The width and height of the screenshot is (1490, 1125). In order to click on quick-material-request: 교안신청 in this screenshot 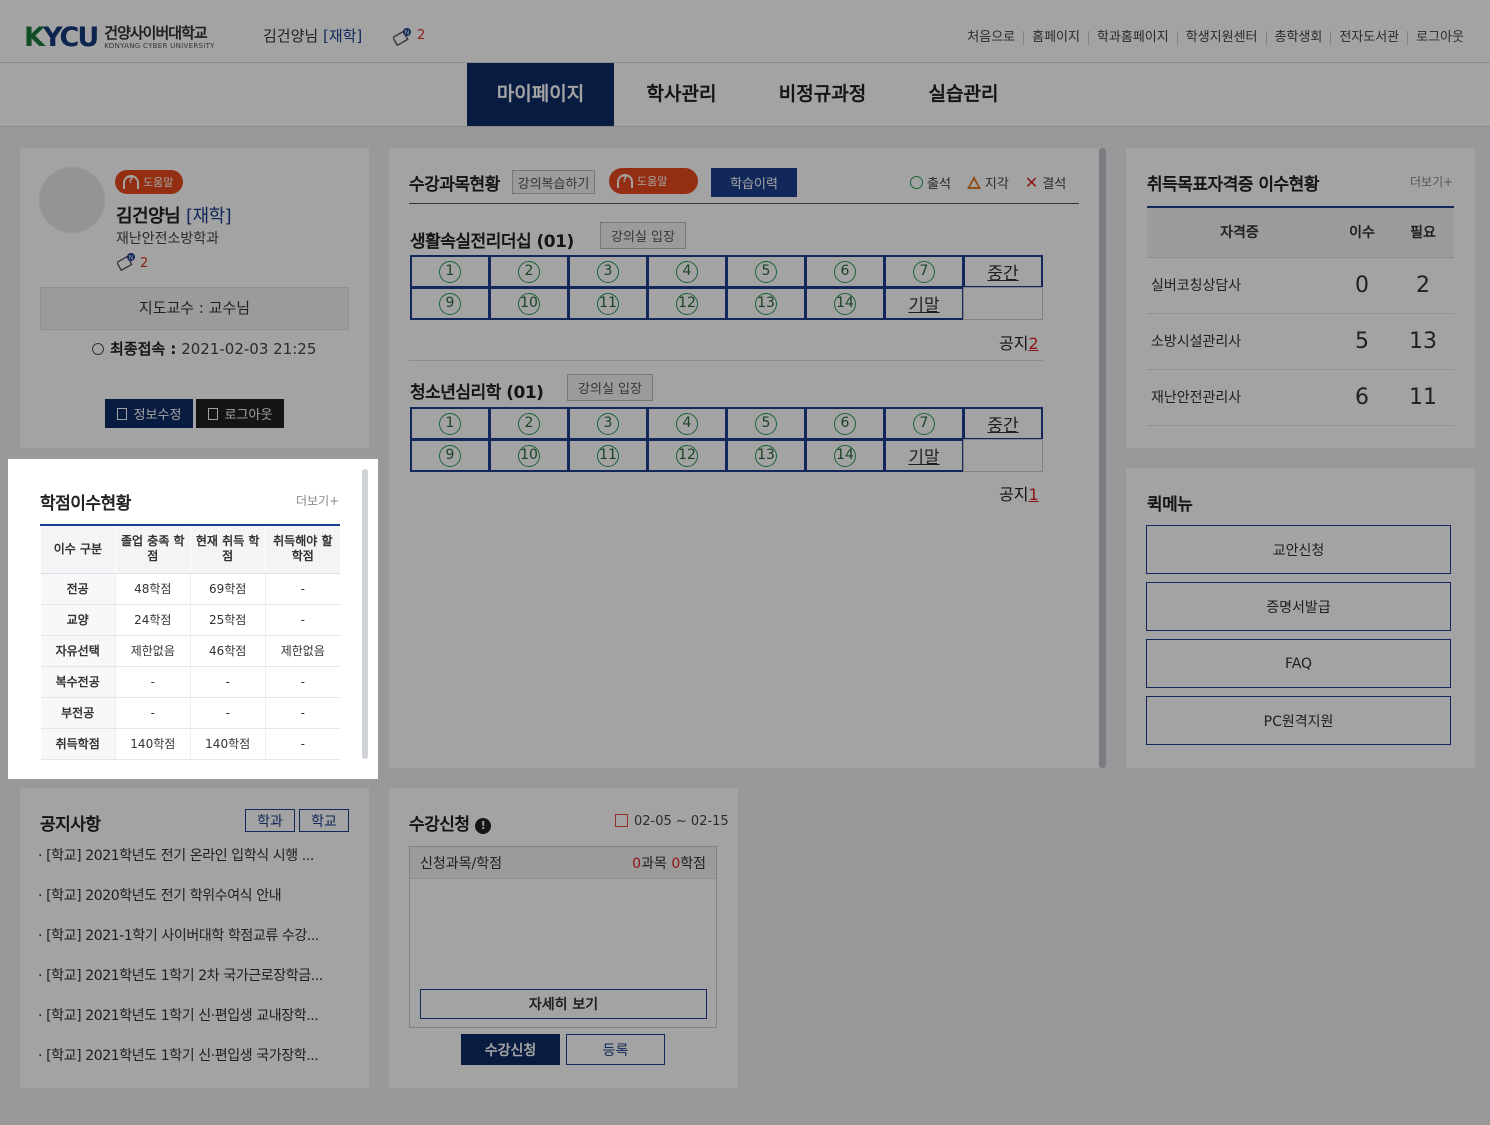, I will do `click(1298, 549)`.